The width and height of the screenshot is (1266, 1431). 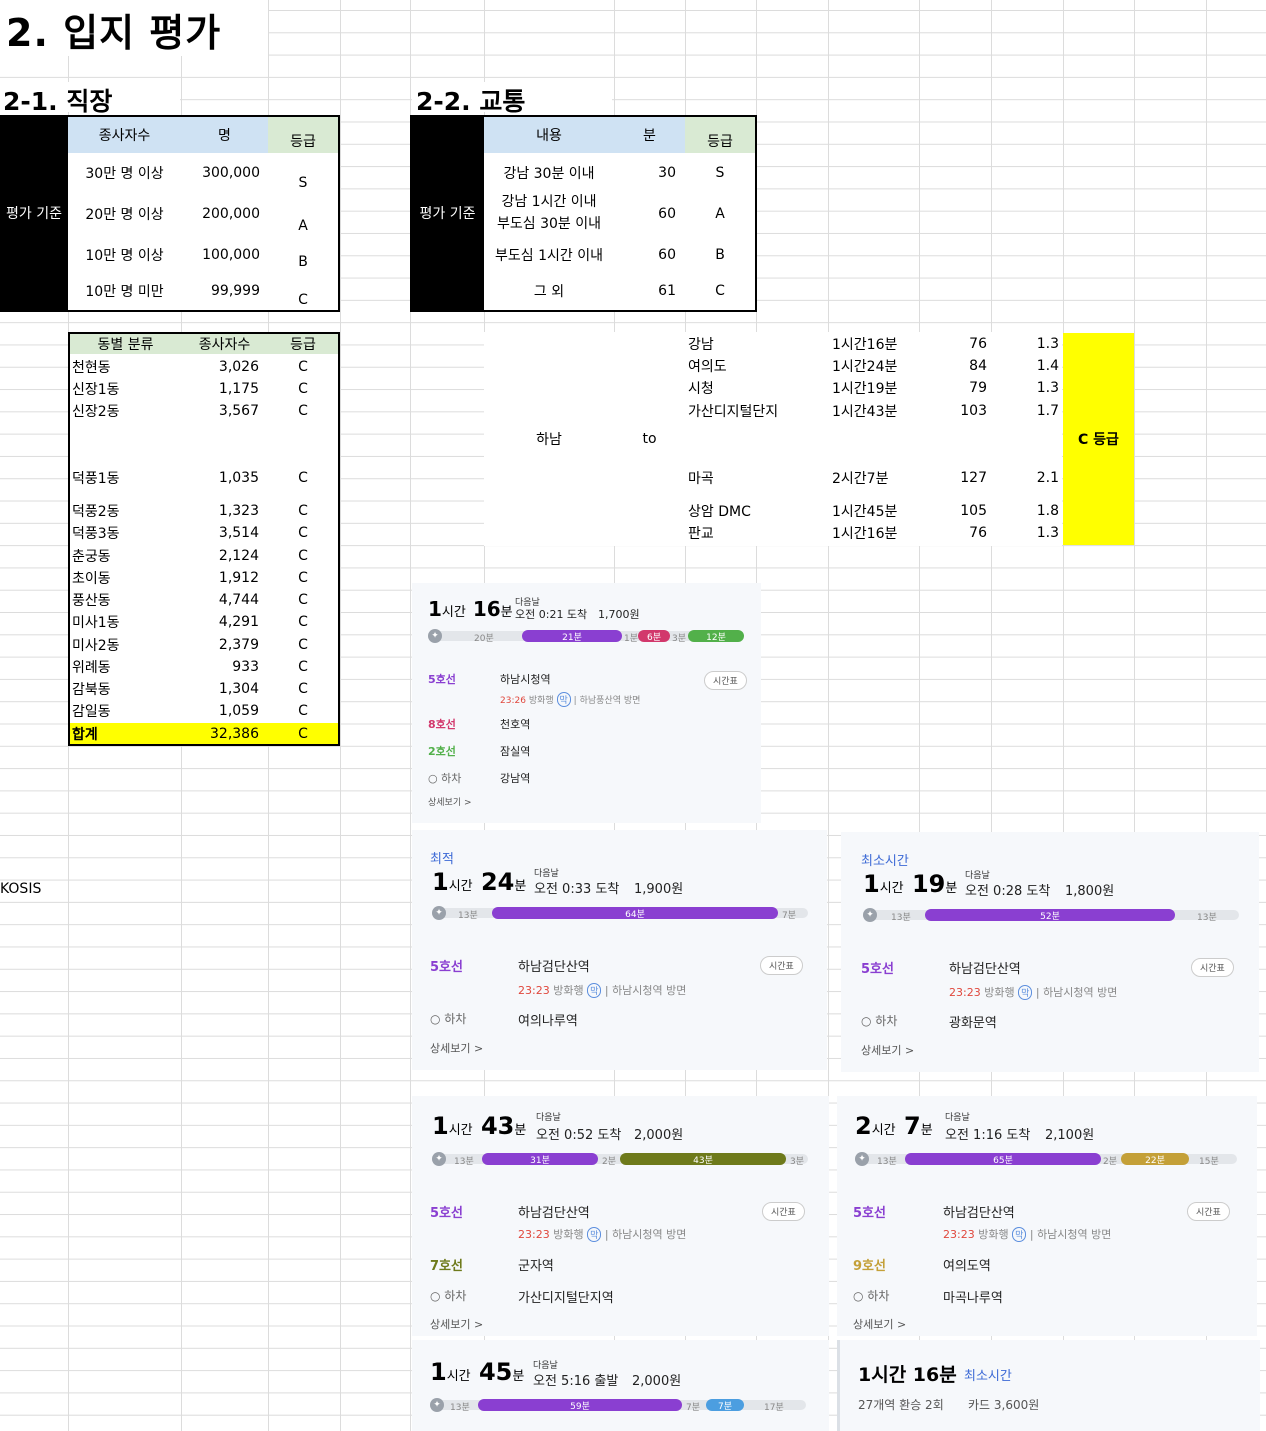 What do you see at coordinates (576, 1381) in the screenshot?
I see `departure: 오전 5:16 출발` at bounding box center [576, 1381].